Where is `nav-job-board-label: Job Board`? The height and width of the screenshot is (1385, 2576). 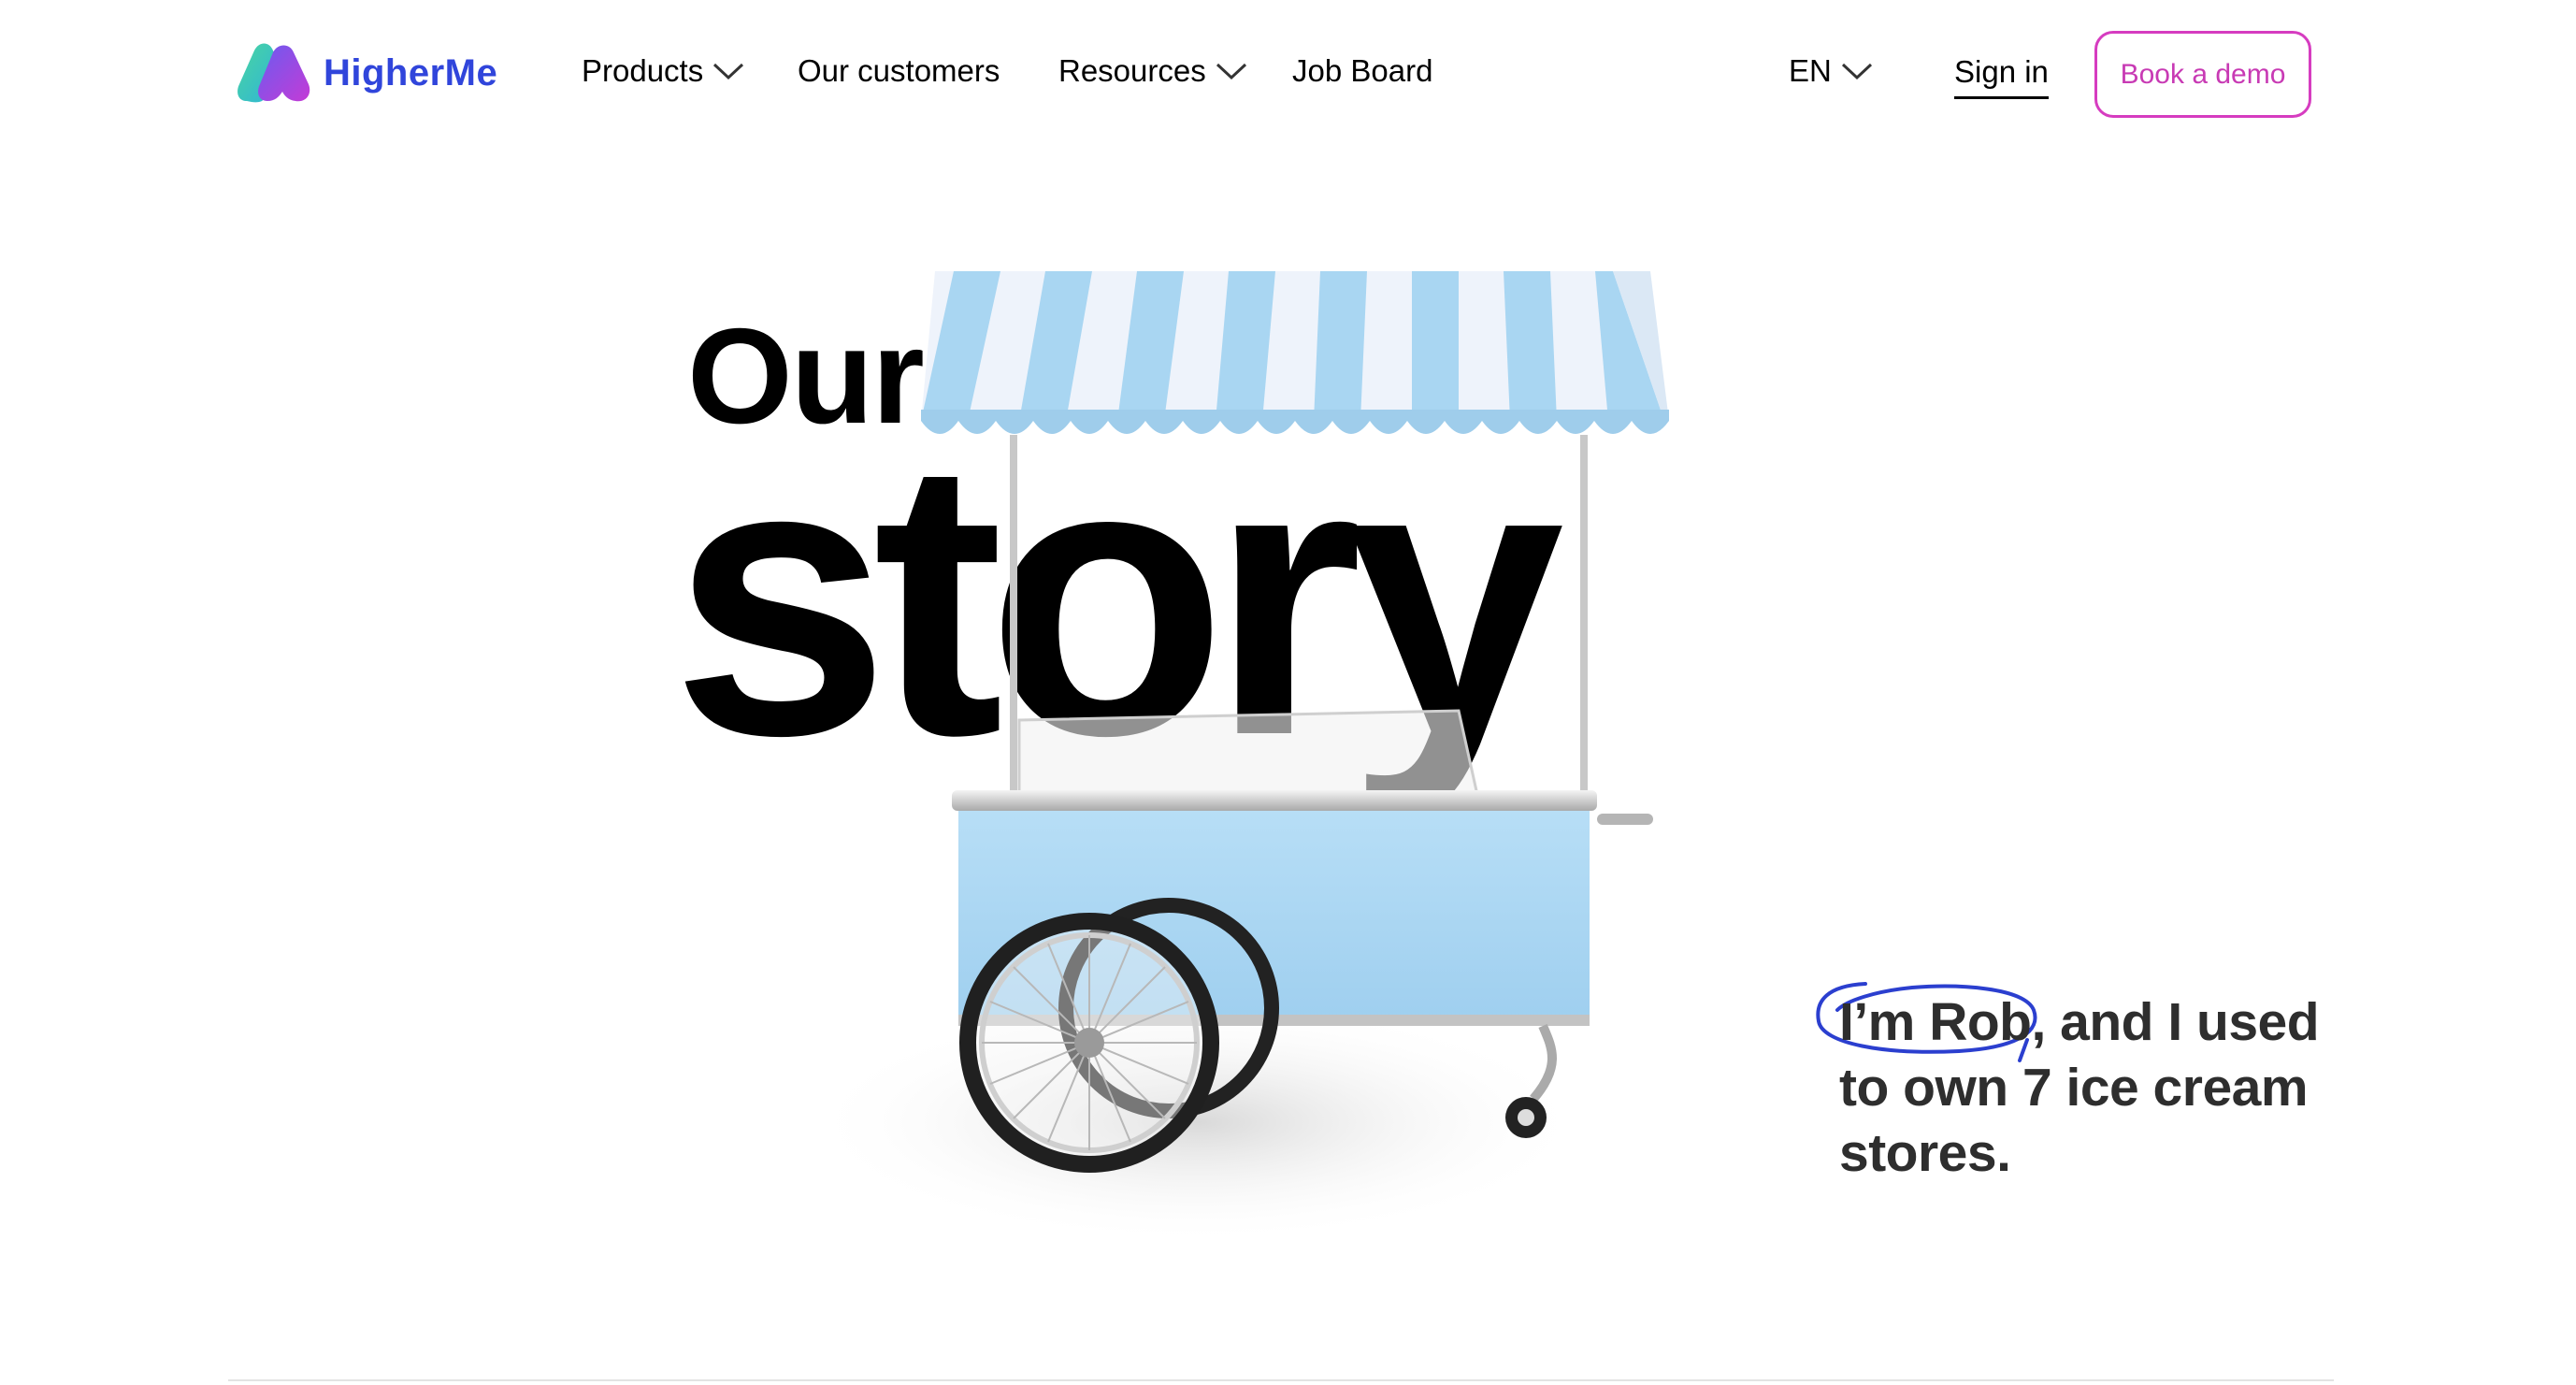
nav-job-board-label: Job Board is located at coordinates (1363, 71).